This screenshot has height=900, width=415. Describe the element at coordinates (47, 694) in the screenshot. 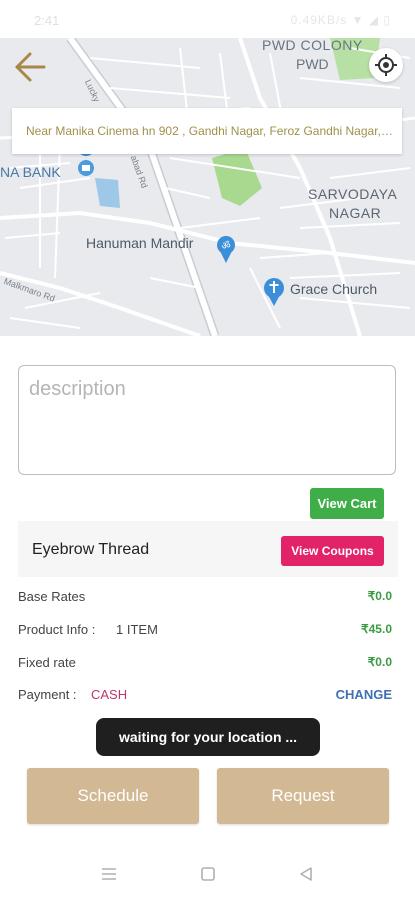

I see `payment-label: Payment :` at that location.